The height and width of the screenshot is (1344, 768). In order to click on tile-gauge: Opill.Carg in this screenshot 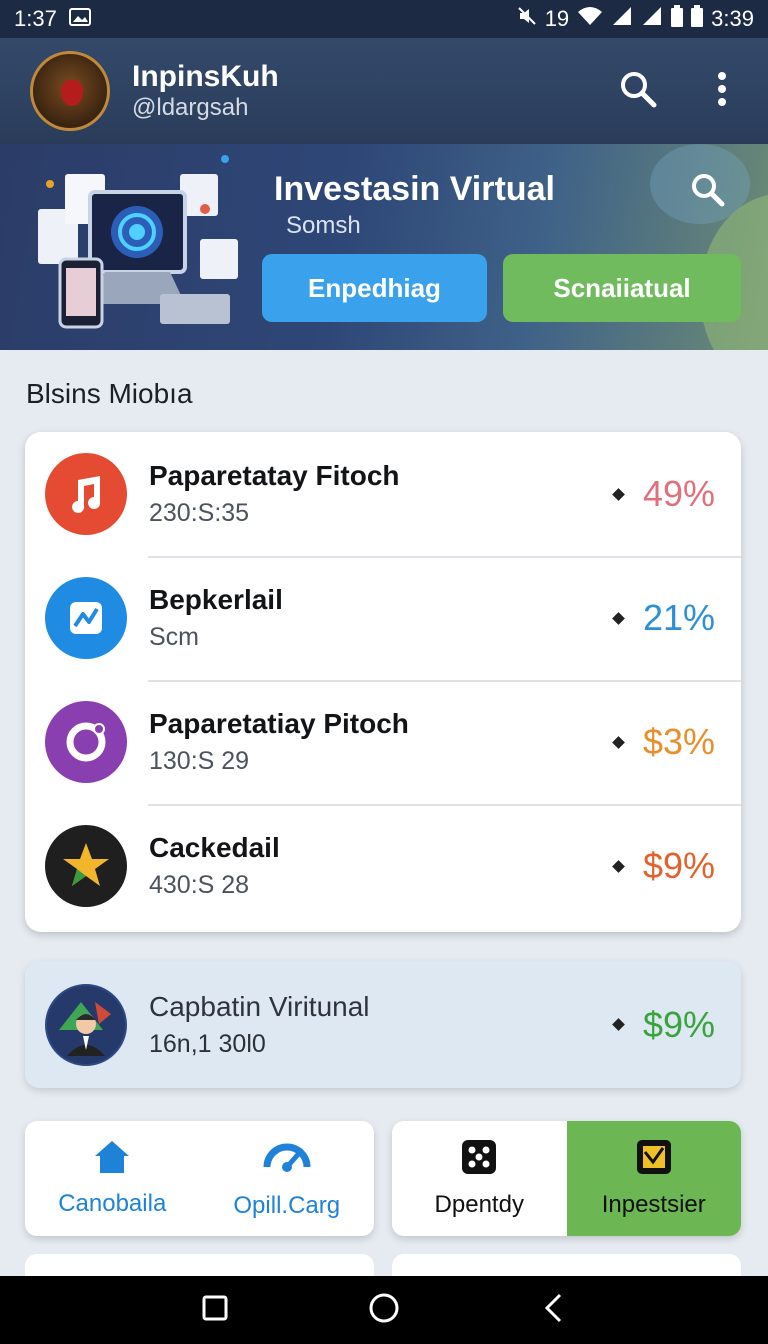, I will do `click(287, 1178)`.